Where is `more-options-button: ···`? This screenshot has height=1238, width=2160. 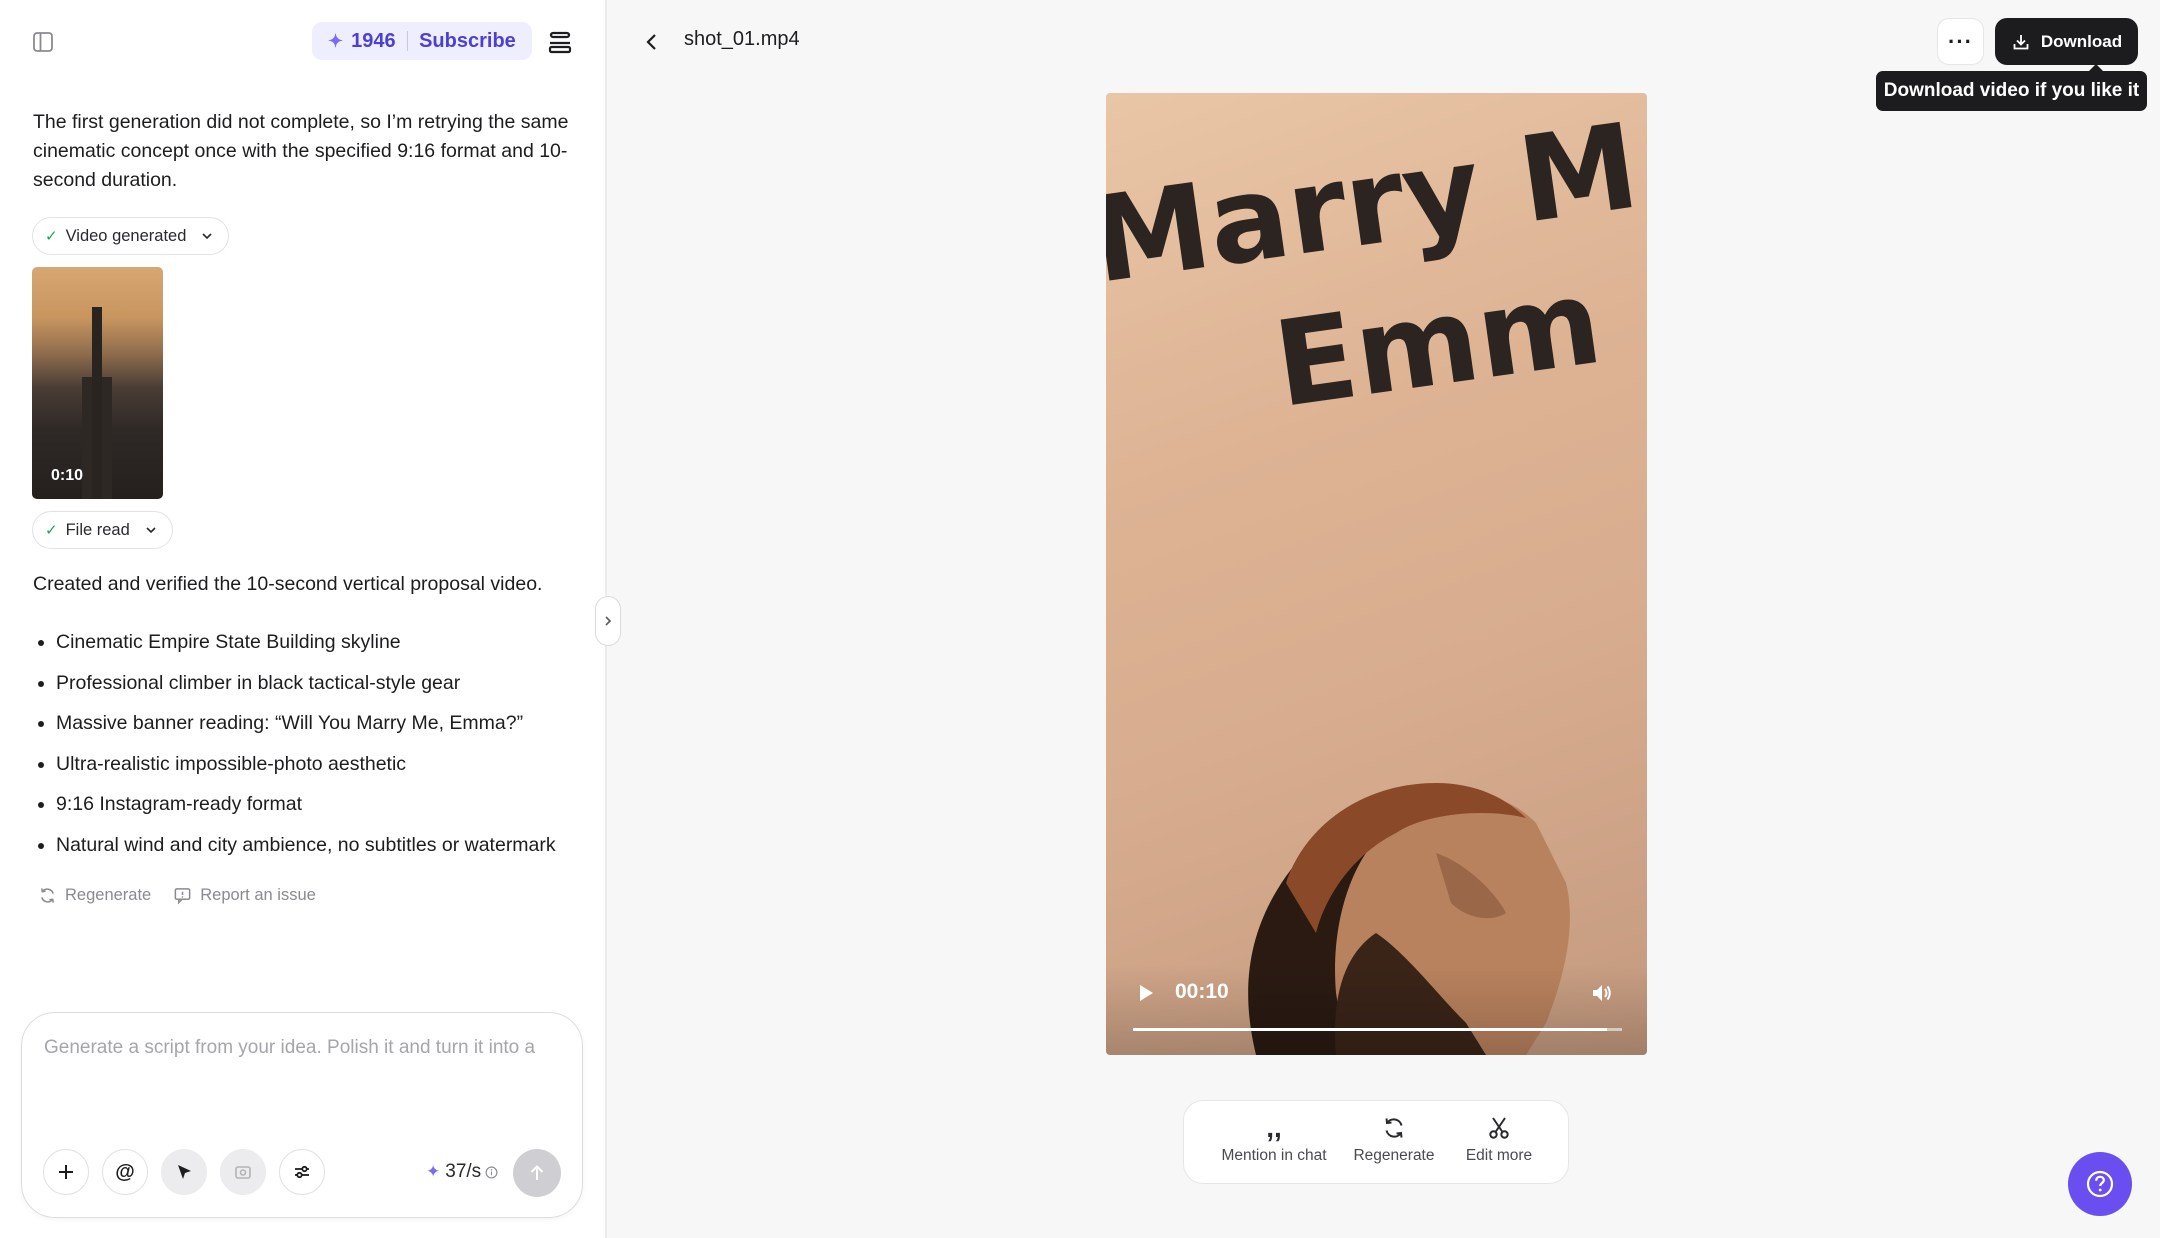
more-options-button: ··· is located at coordinates (1960, 41).